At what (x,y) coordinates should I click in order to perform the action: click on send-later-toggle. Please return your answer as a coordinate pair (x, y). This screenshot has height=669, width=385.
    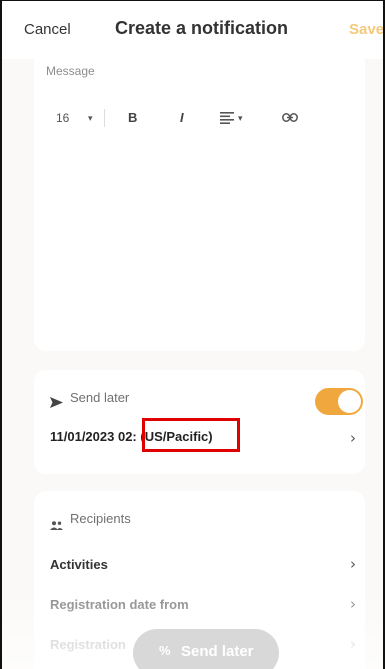
    Looking at the image, I should click on (339, 401).